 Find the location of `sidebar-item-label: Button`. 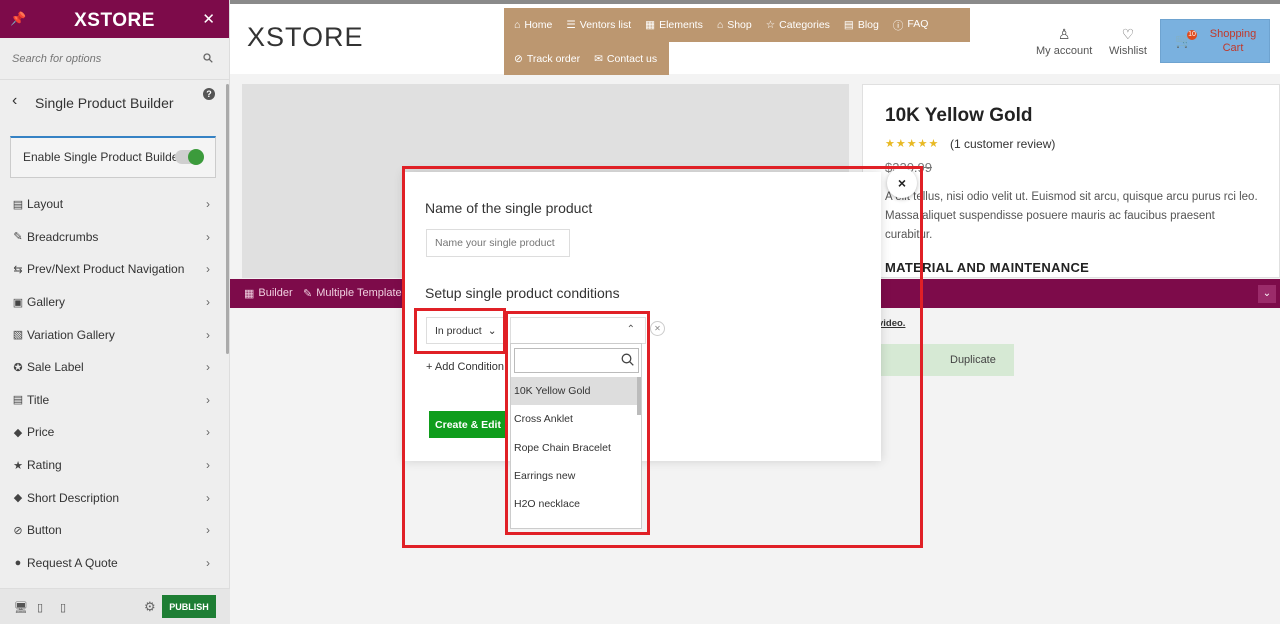

sidebar-item-label: Button is located at coordinates (44, 530).